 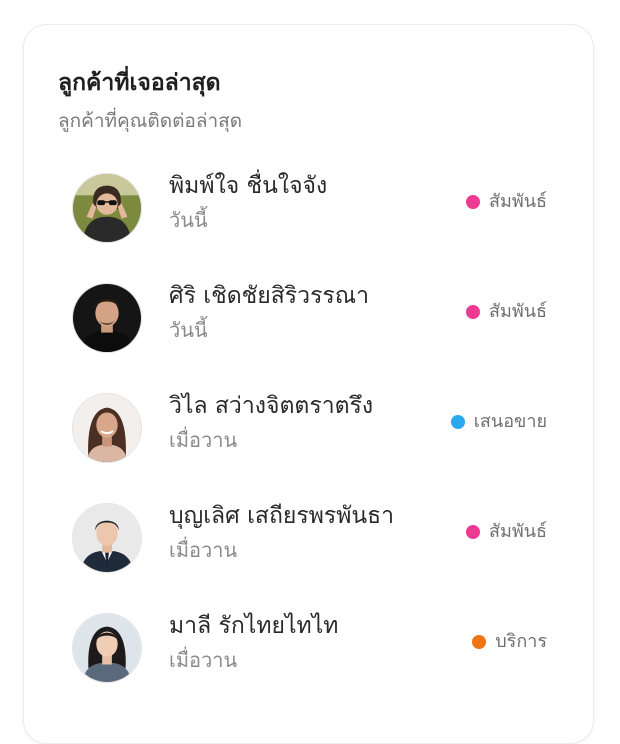 I want to click on avatar-photo-man-dark, so click(x=107, y=318).